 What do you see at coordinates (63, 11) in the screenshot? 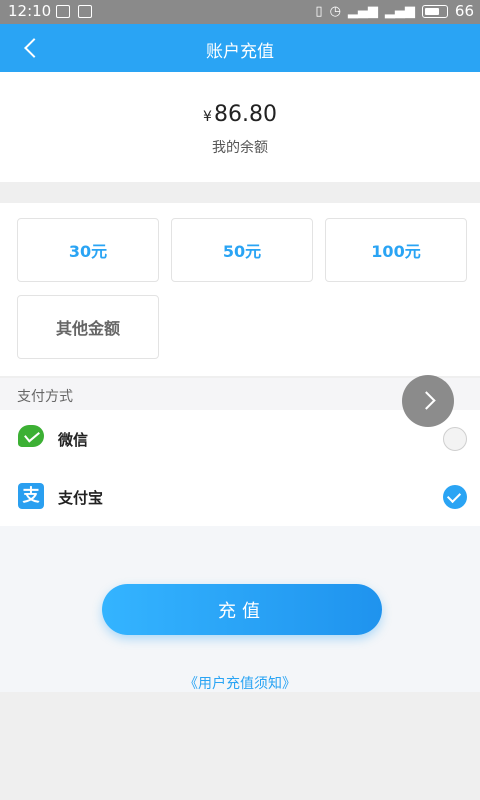
I see `notification-icon` at bounding box center [63, 11].